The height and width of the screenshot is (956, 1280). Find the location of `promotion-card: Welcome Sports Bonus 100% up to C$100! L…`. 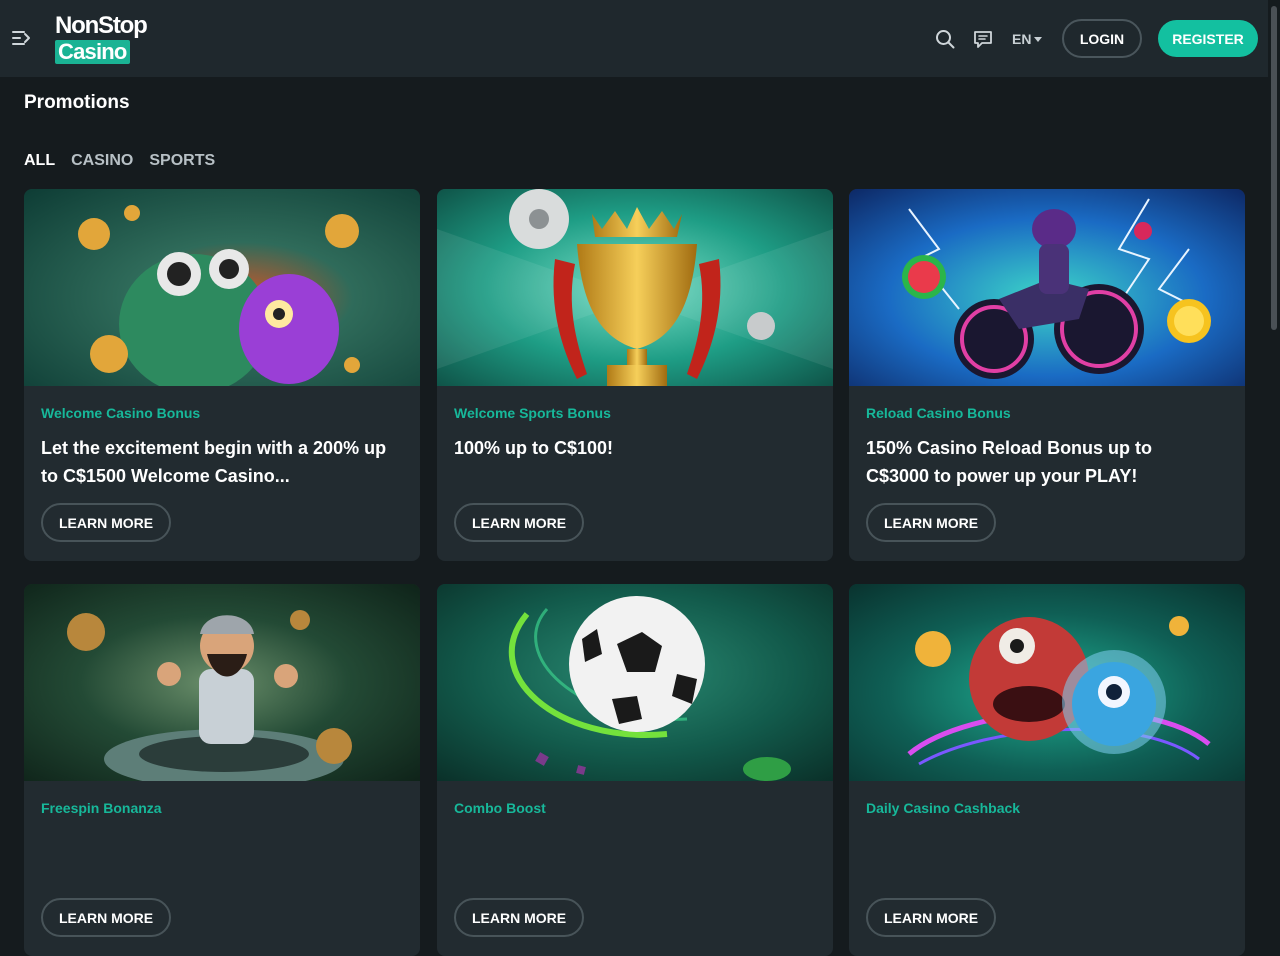

promotion-card: Welcome Sports Bonus 100% up to C$100! L… is located at coordinates (635, 375).